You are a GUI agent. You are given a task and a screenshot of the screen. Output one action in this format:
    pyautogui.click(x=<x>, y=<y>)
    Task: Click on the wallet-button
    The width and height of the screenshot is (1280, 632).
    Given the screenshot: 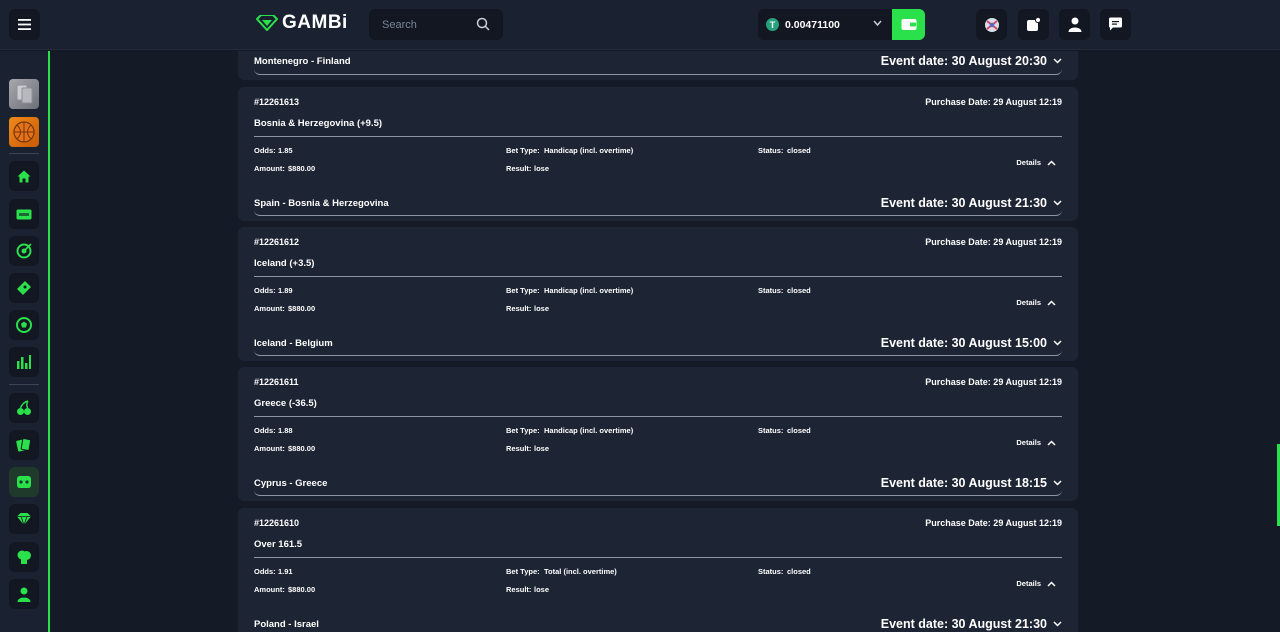 What is the action you would take?
    pyautogui.click(x=908, y=24)
    